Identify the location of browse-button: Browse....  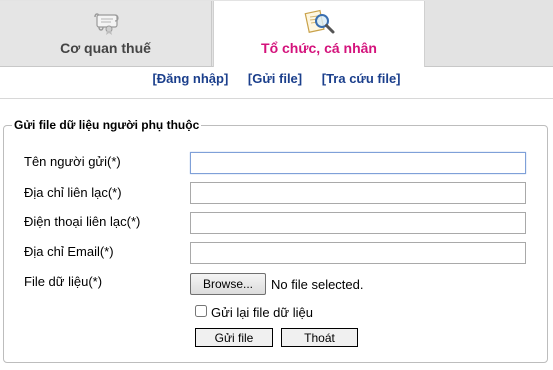
(228, 284).